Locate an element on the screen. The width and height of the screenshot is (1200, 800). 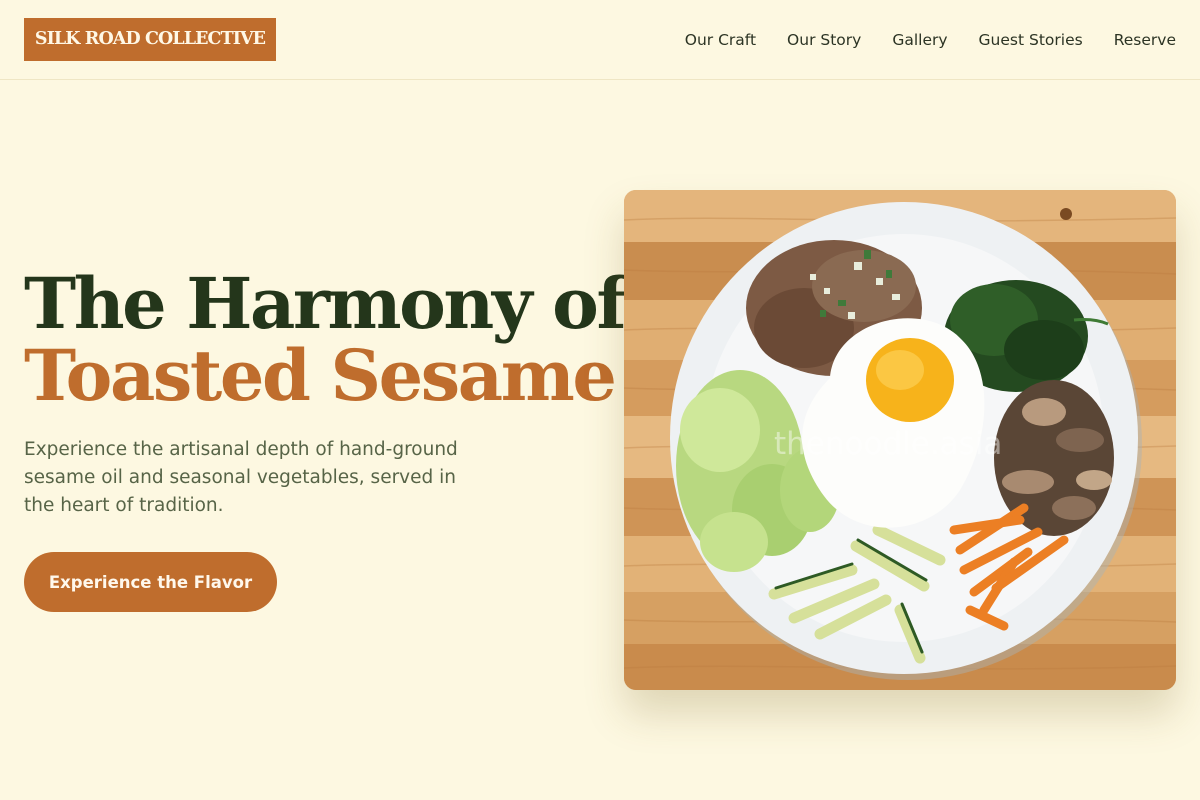
hero-title: The Harmony of Toasted Sesame is located at coordinates (325, 339).